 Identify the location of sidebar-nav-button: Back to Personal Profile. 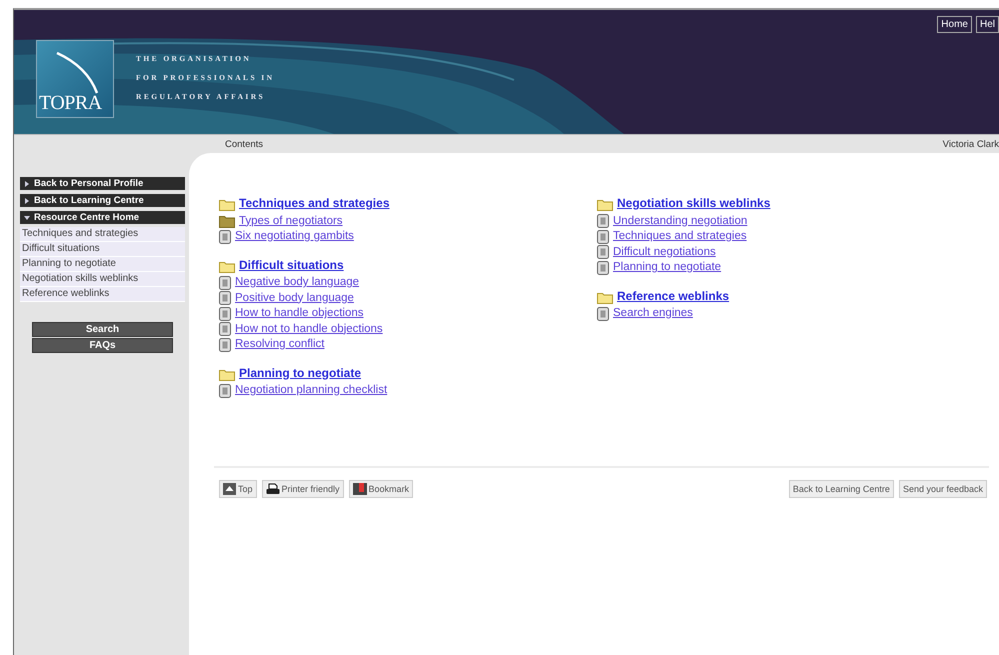
(102, 183).